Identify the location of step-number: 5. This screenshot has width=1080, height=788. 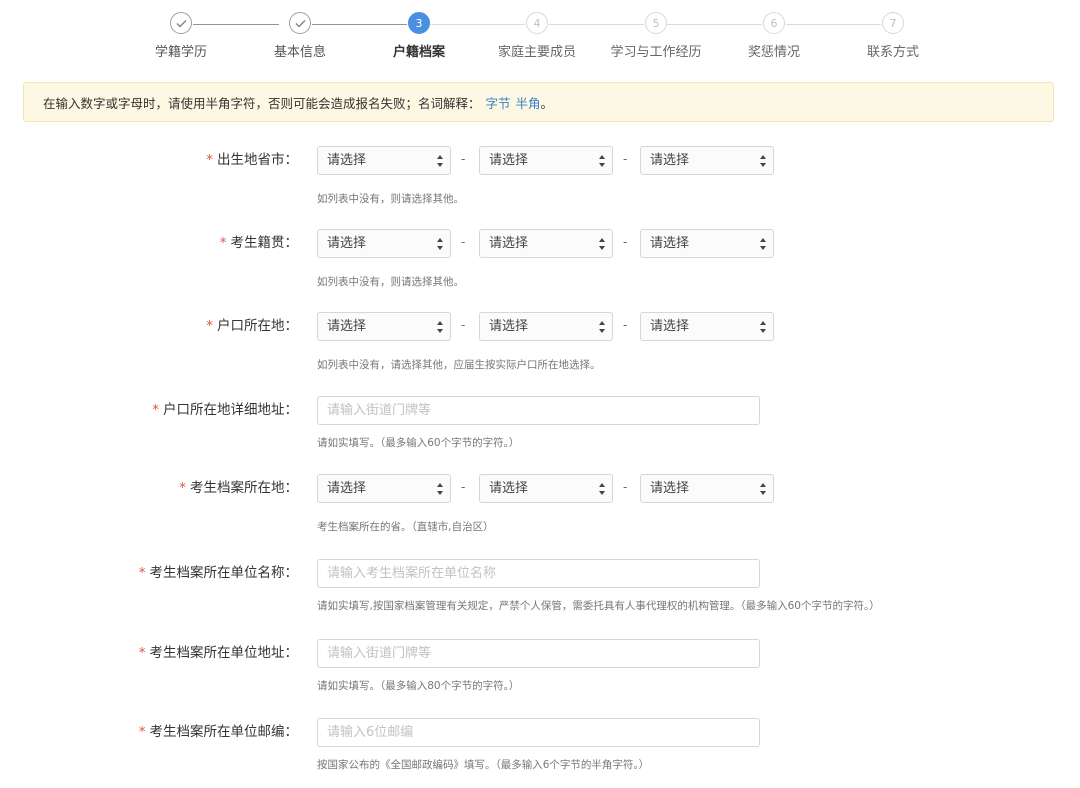
(656, 23).